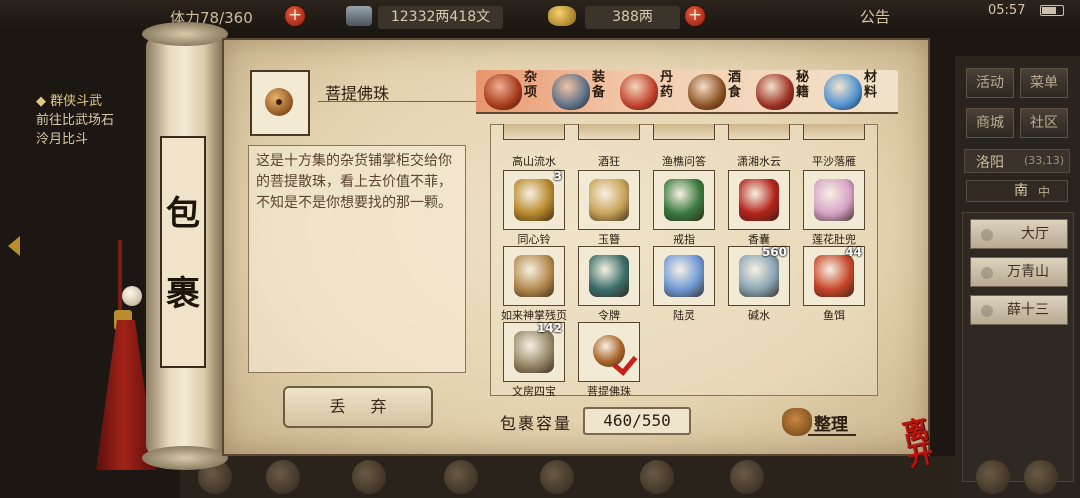 This screenshot has width=1080, height=498. I want to click on bell-icon, so click(534, 200).